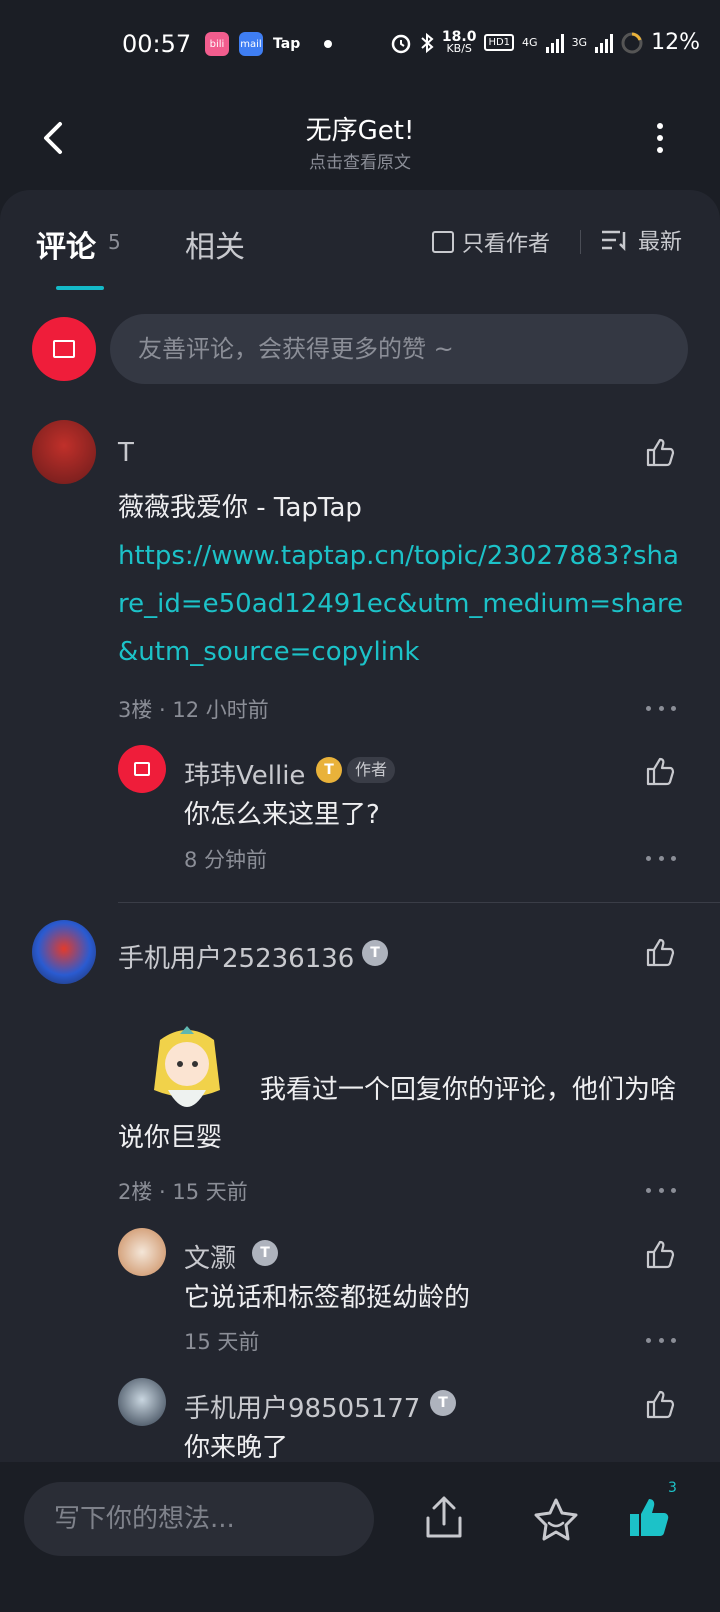 The height and width of the screenshot is (1612, 720). Describe the element at coordinates (183, 1192) in the screenshot. I see `comment-meta: 2楼 · 15 天前` at that location.